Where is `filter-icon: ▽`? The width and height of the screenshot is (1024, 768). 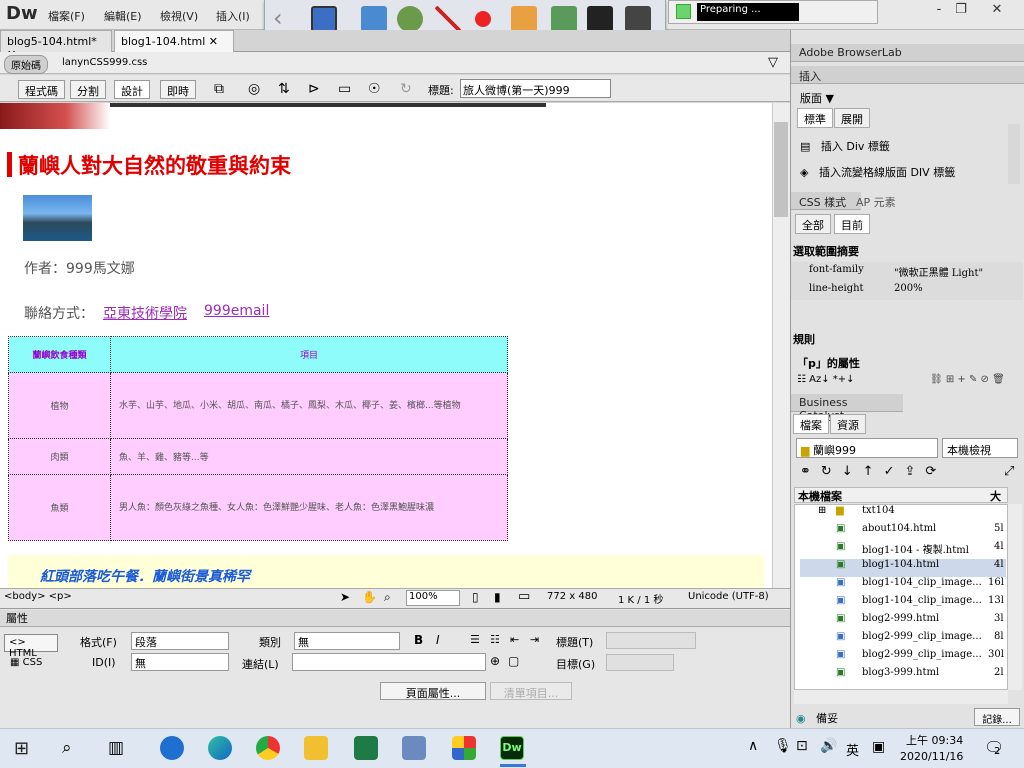
filter-icon: ▽ is located at coordinates (773, 62).